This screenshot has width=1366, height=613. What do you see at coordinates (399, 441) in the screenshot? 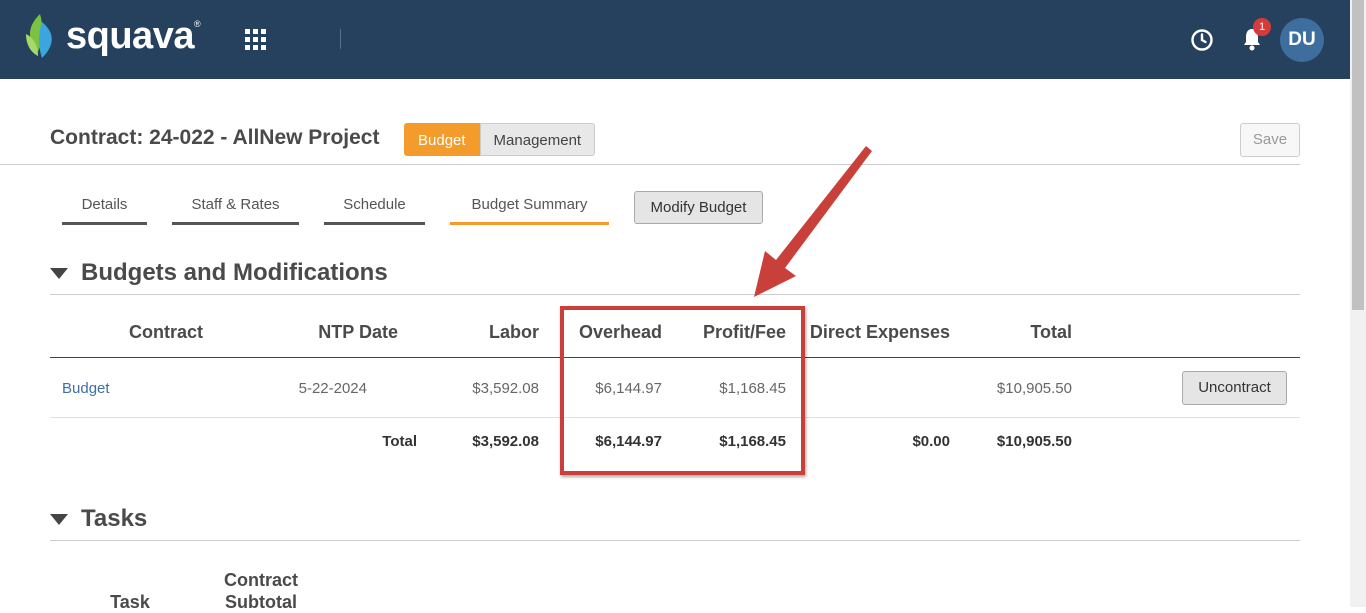
I see `totals-label: Total` at bounding box center [399, 441].